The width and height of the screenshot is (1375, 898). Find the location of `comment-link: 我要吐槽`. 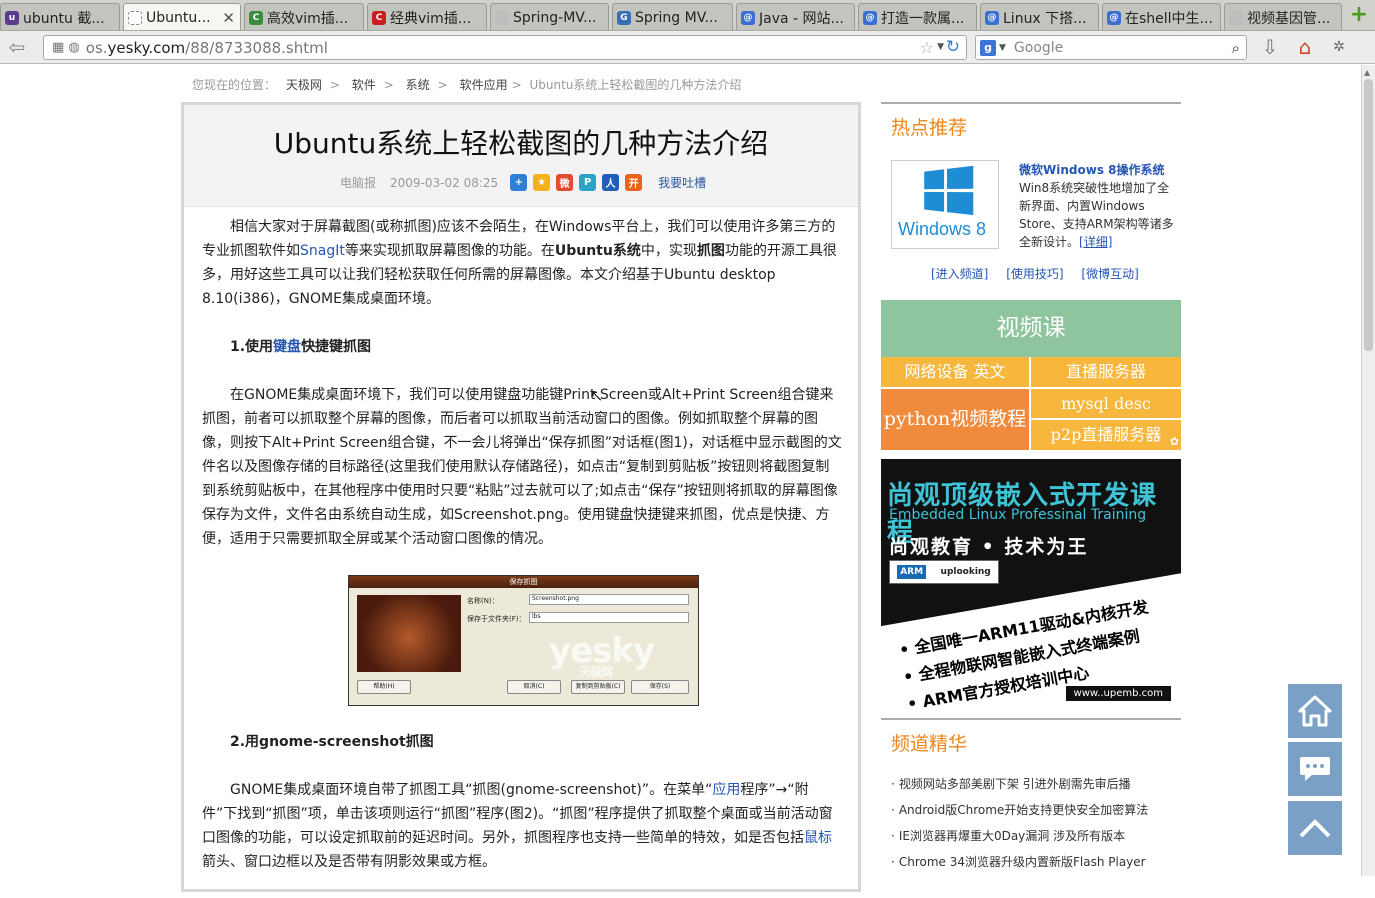

comment-link: 我要吐槽 is located at coordinates (682, 182).